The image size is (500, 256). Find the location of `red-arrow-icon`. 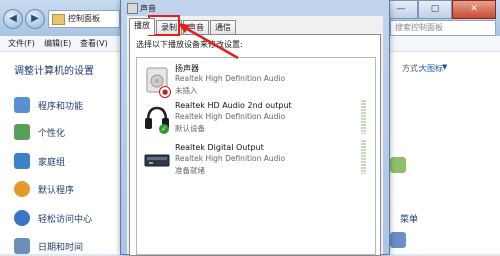

red-arrow-icon is located at coordinates (208, 41).